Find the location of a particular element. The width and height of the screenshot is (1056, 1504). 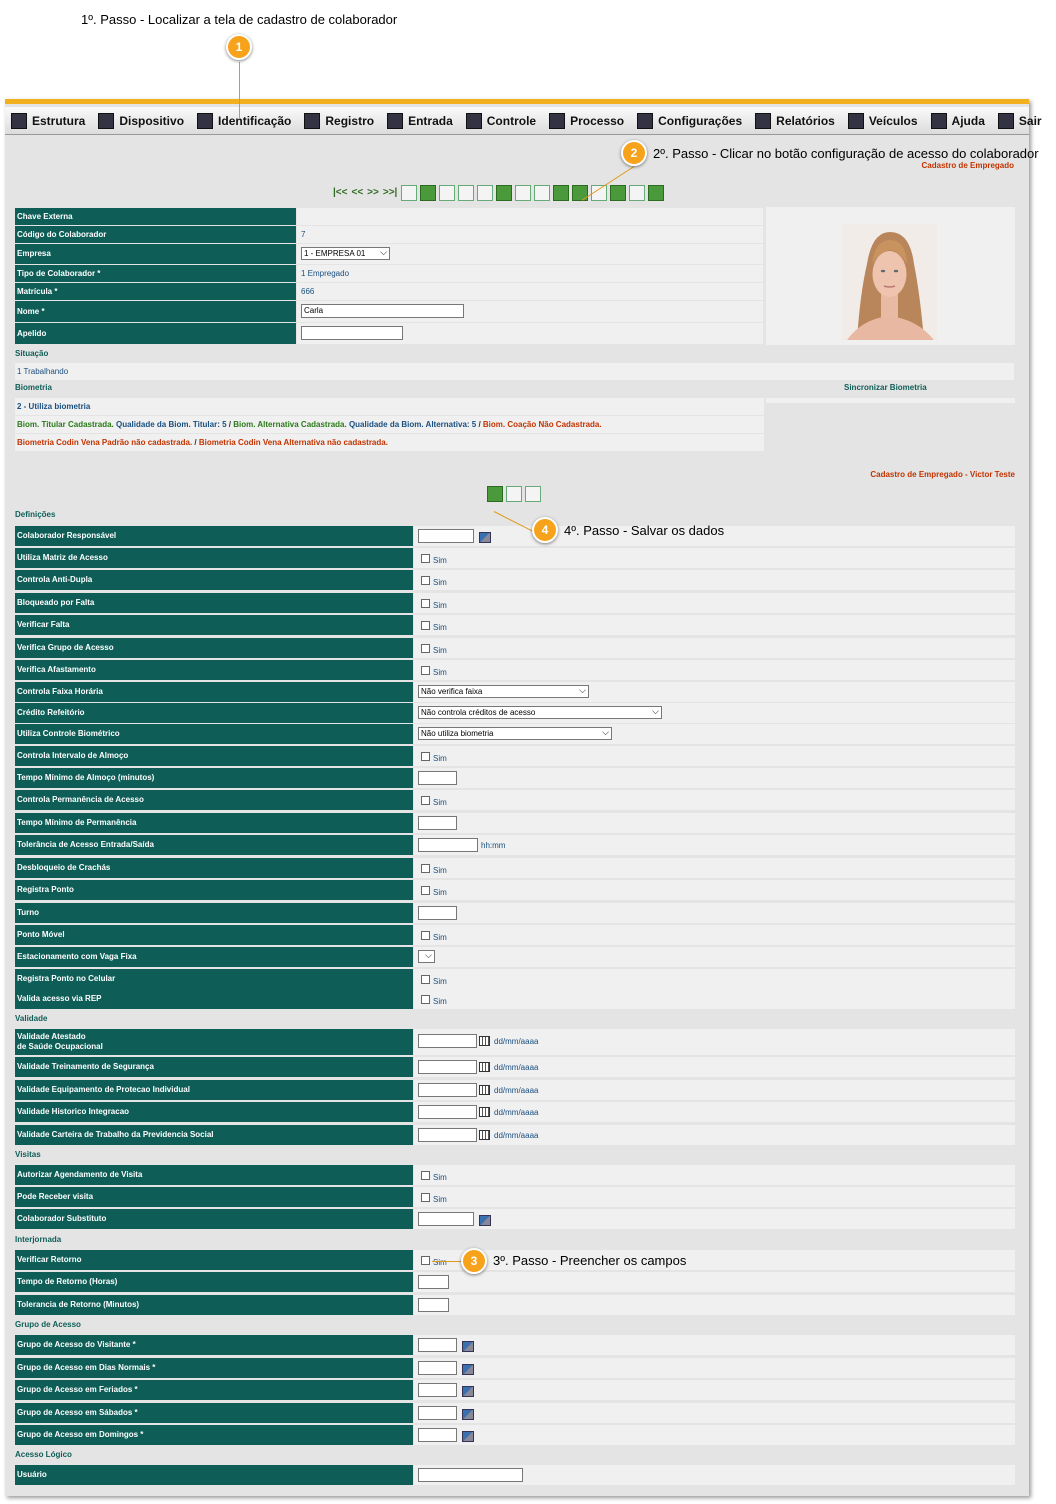

document-icon is located at coordinates (637, 193).